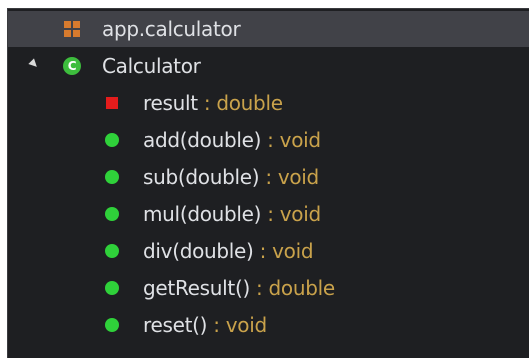  I want to click on tree-row-class: C Calculator, so click(268, 66).